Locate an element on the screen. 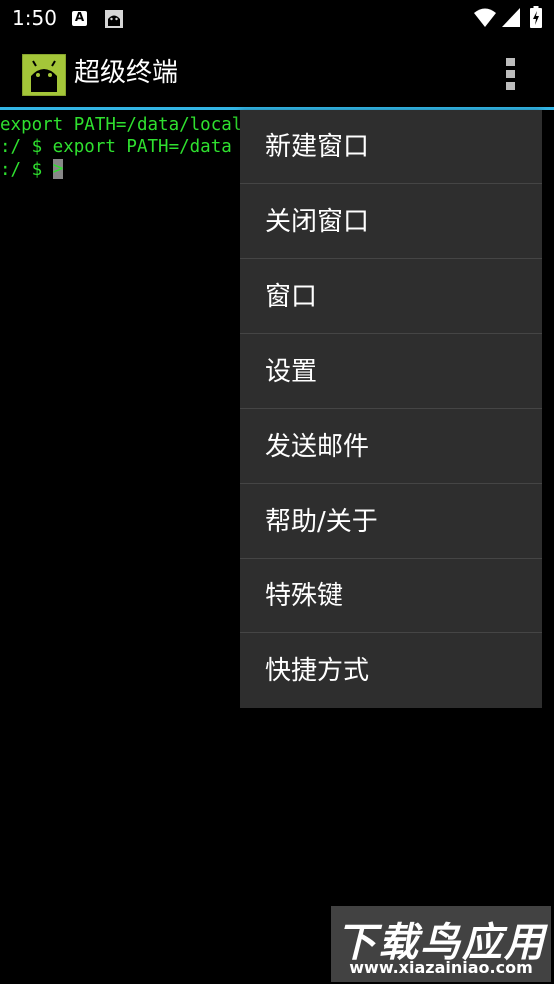  menu-item-settings: 设置 is located at coordinates (391, 372).